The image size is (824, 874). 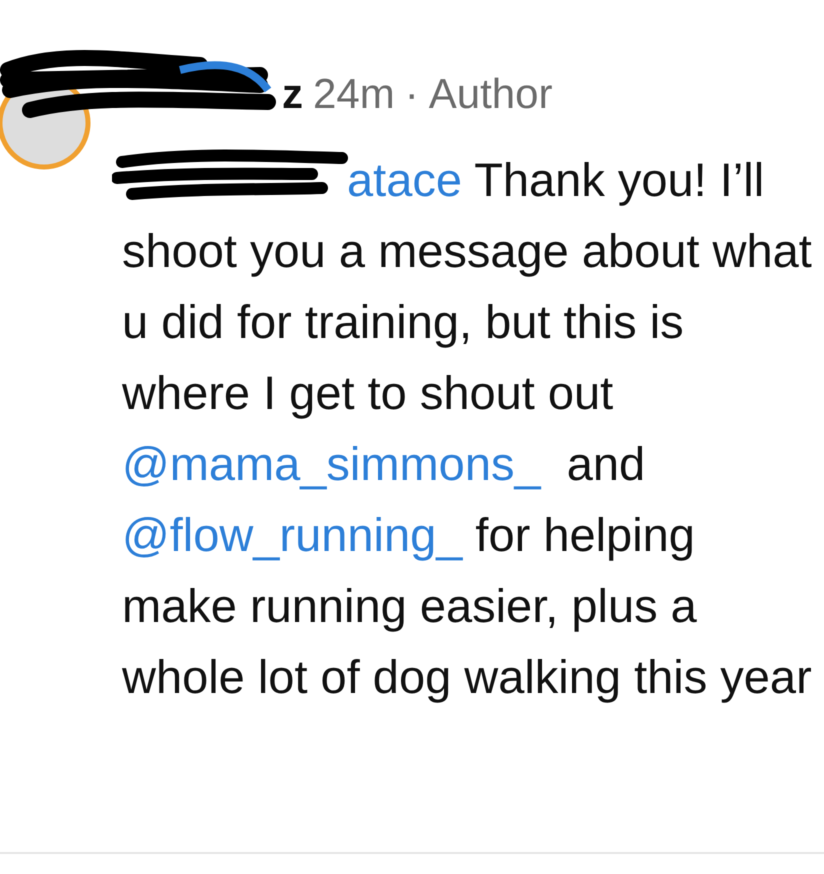 I want to click on comment-author: z, so click(x=292, y=94).